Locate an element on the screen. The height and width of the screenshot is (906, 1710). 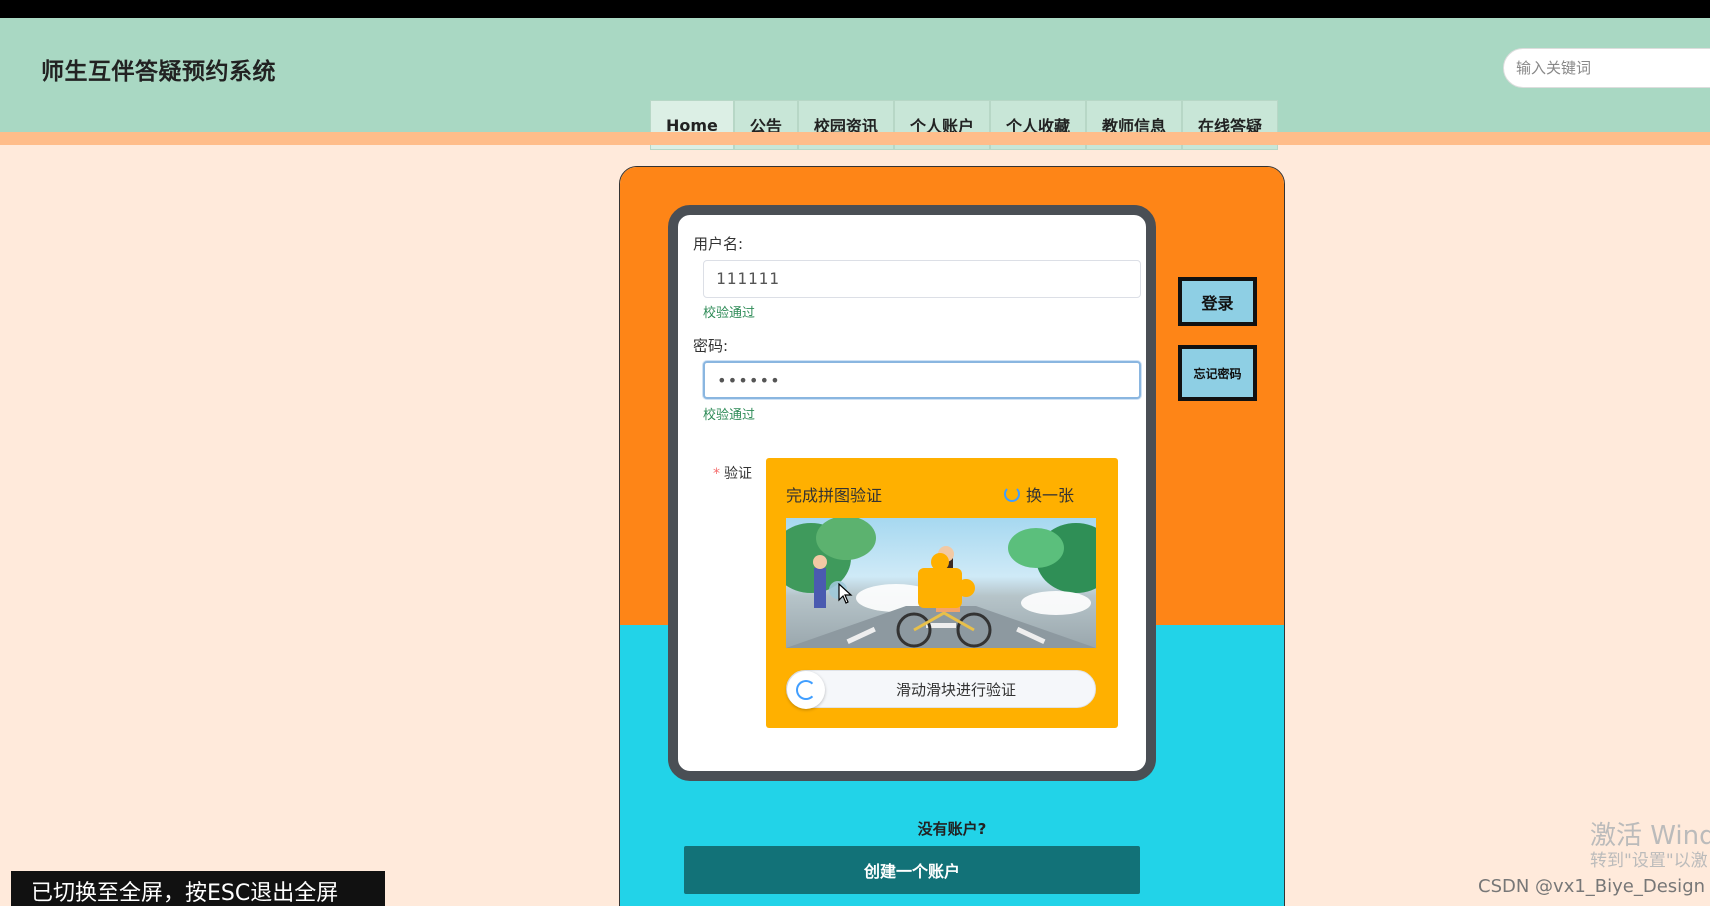
username-status: 校验通过 is located at coordinates (729, 313).